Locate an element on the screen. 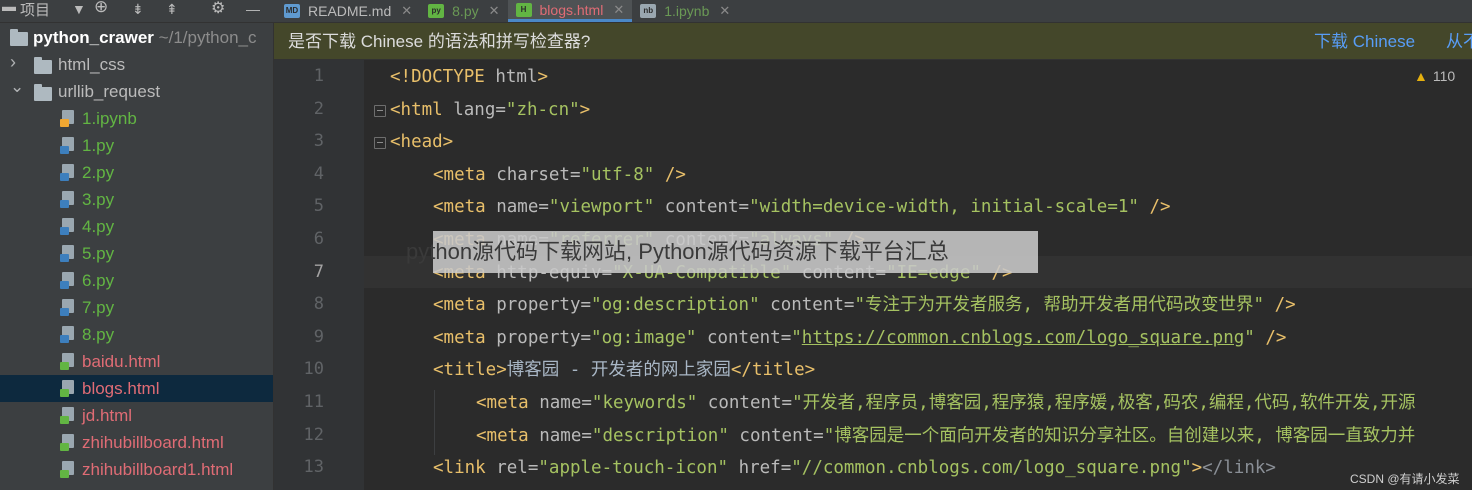  tree-item-zhihubillboard1-html: zhihubillboard1.html is located at coordinates (136, 469).